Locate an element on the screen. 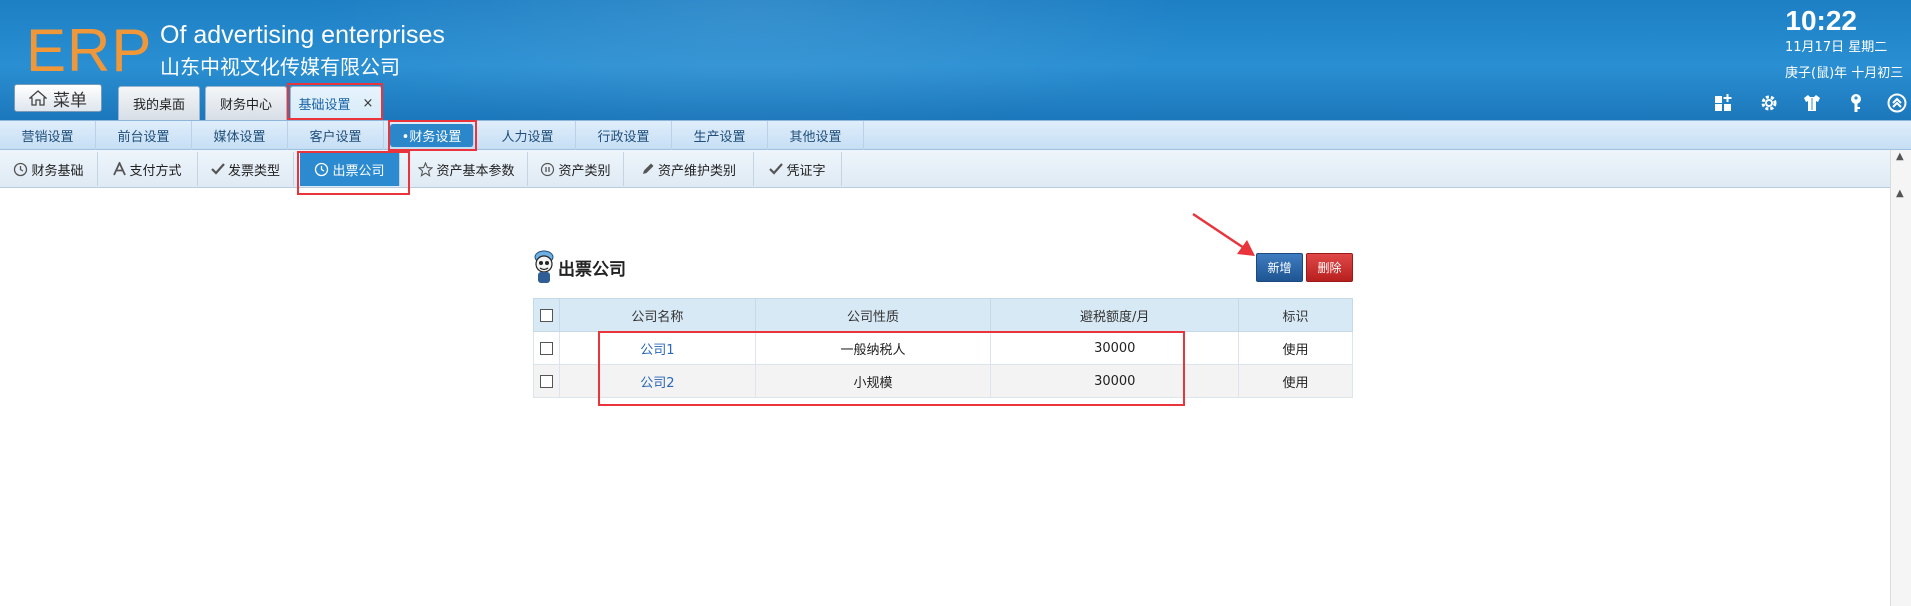  pause-circle-icon is located at coordinates (548, 169).